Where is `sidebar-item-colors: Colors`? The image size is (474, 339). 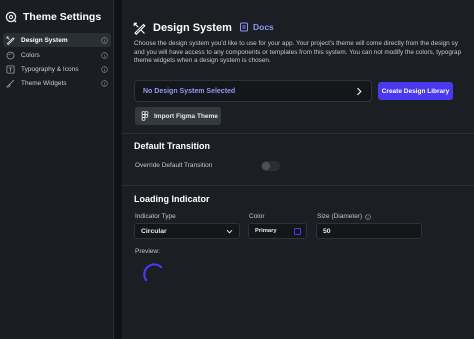
sidebar-item-colors: Colors is located at coordinates (57, 55).